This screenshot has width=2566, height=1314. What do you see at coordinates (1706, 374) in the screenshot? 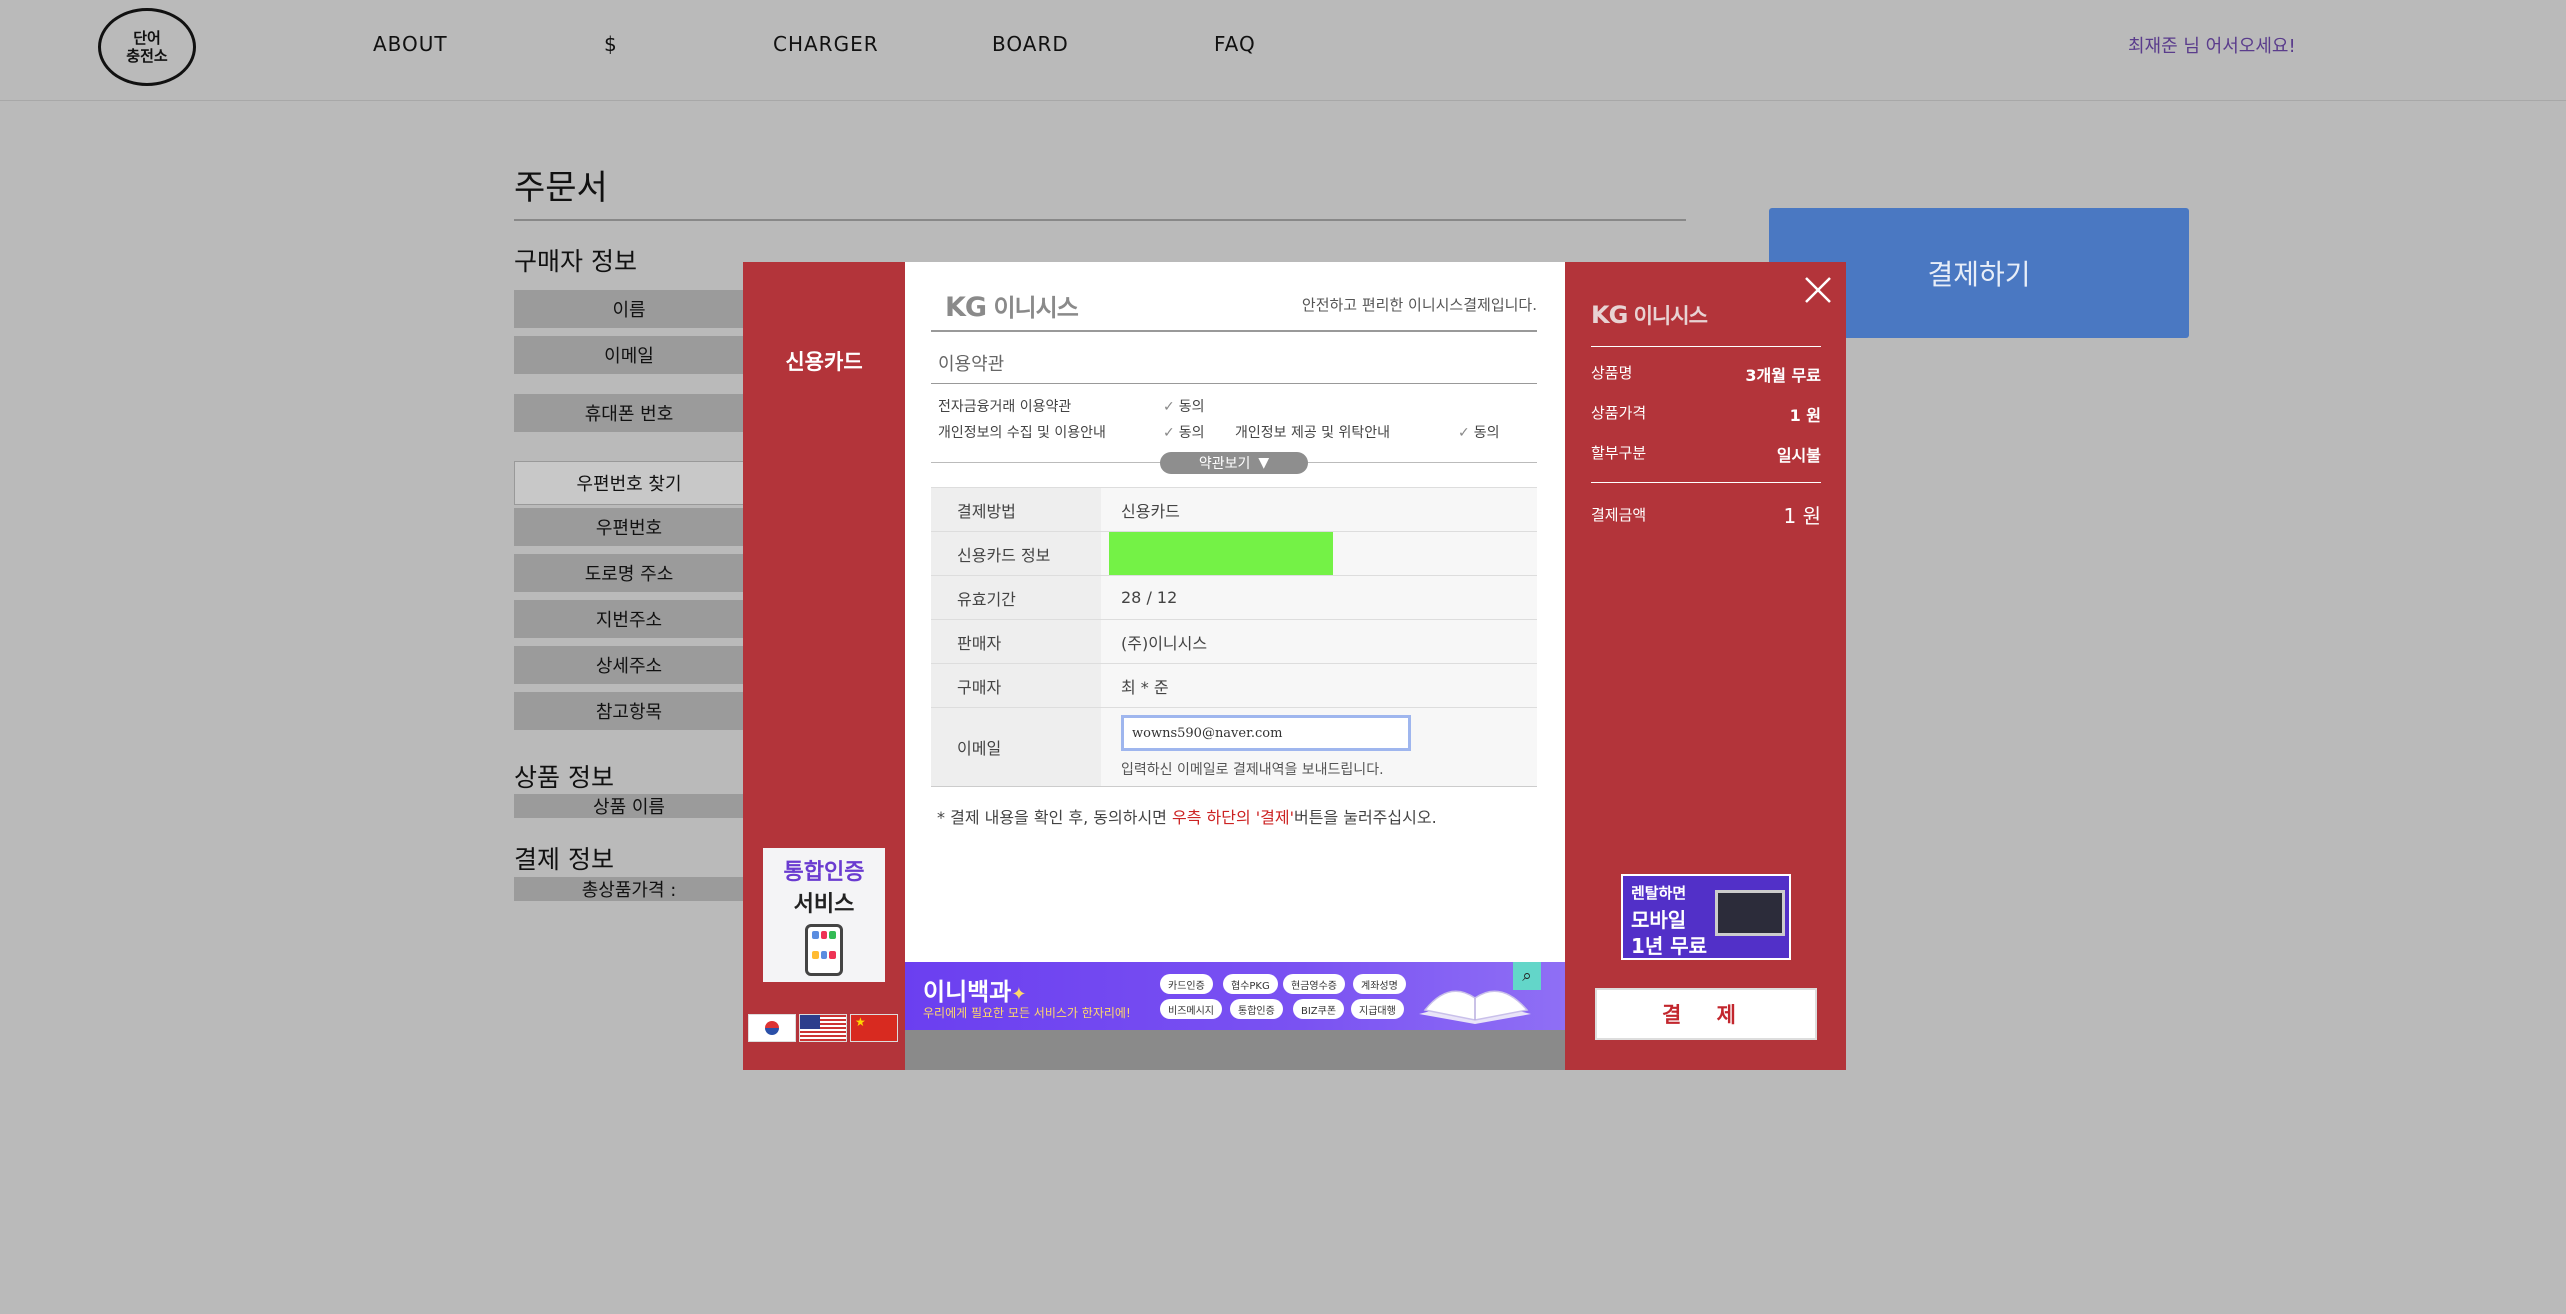
I see `summary-row-product: 상품명 3개월 무료` at bounding box center [1706, 374].